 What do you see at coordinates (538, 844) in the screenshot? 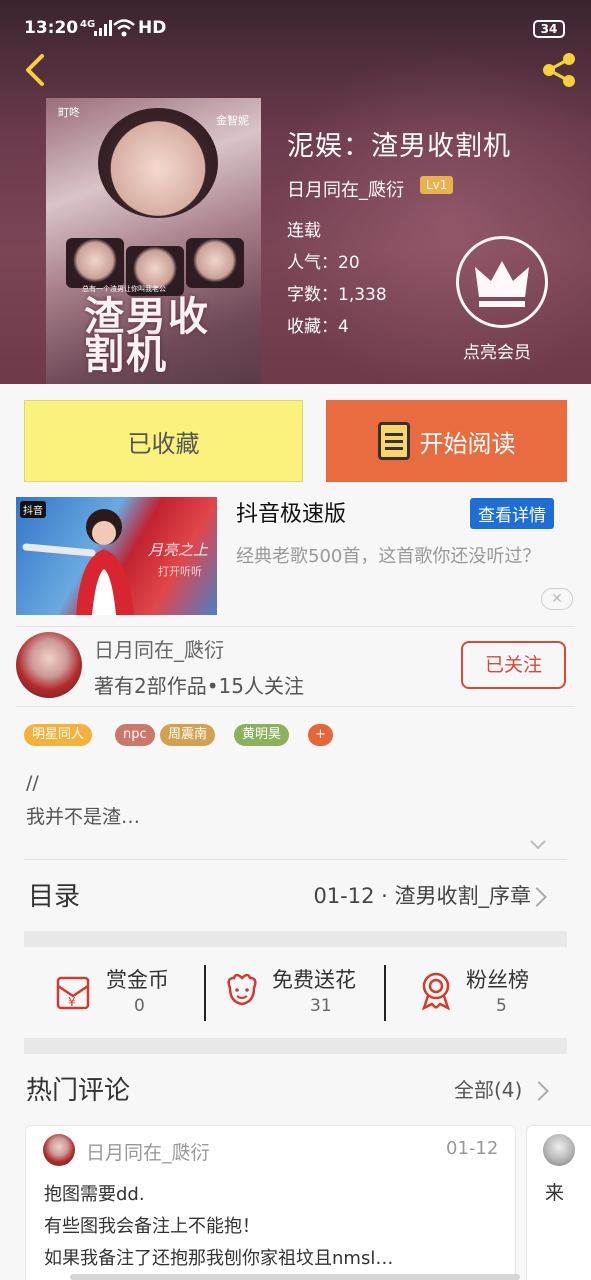
I see `chevron-down-icon` at bounding box center [538, 844].